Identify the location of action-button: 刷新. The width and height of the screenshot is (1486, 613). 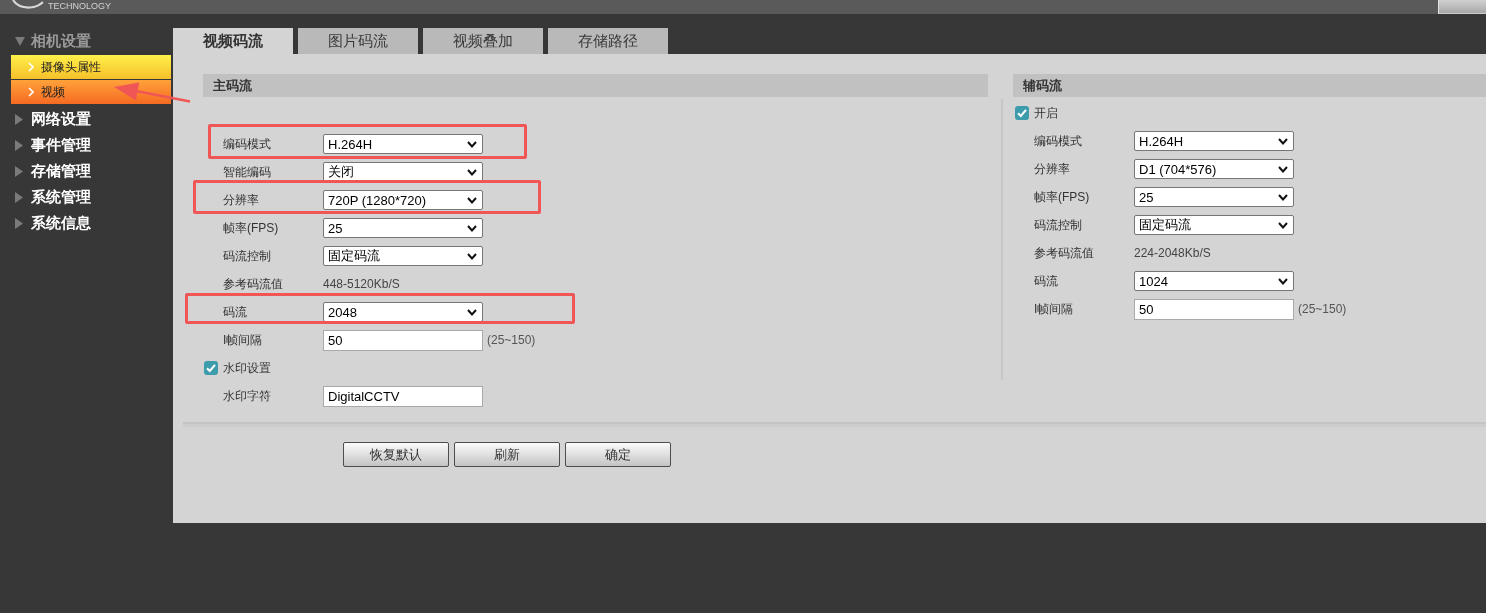
(507, 454).